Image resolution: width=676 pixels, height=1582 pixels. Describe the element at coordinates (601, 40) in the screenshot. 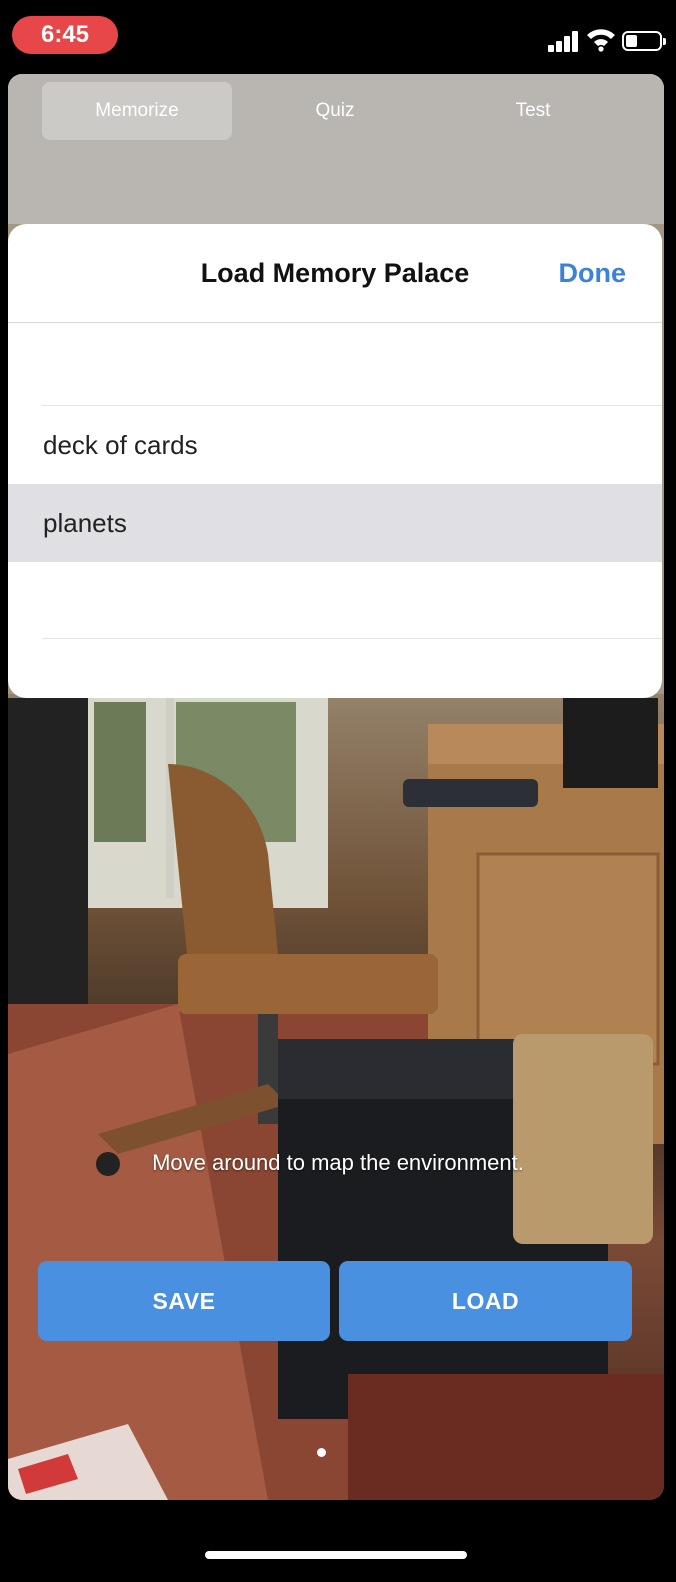

I see `wifi-icon` at that location.